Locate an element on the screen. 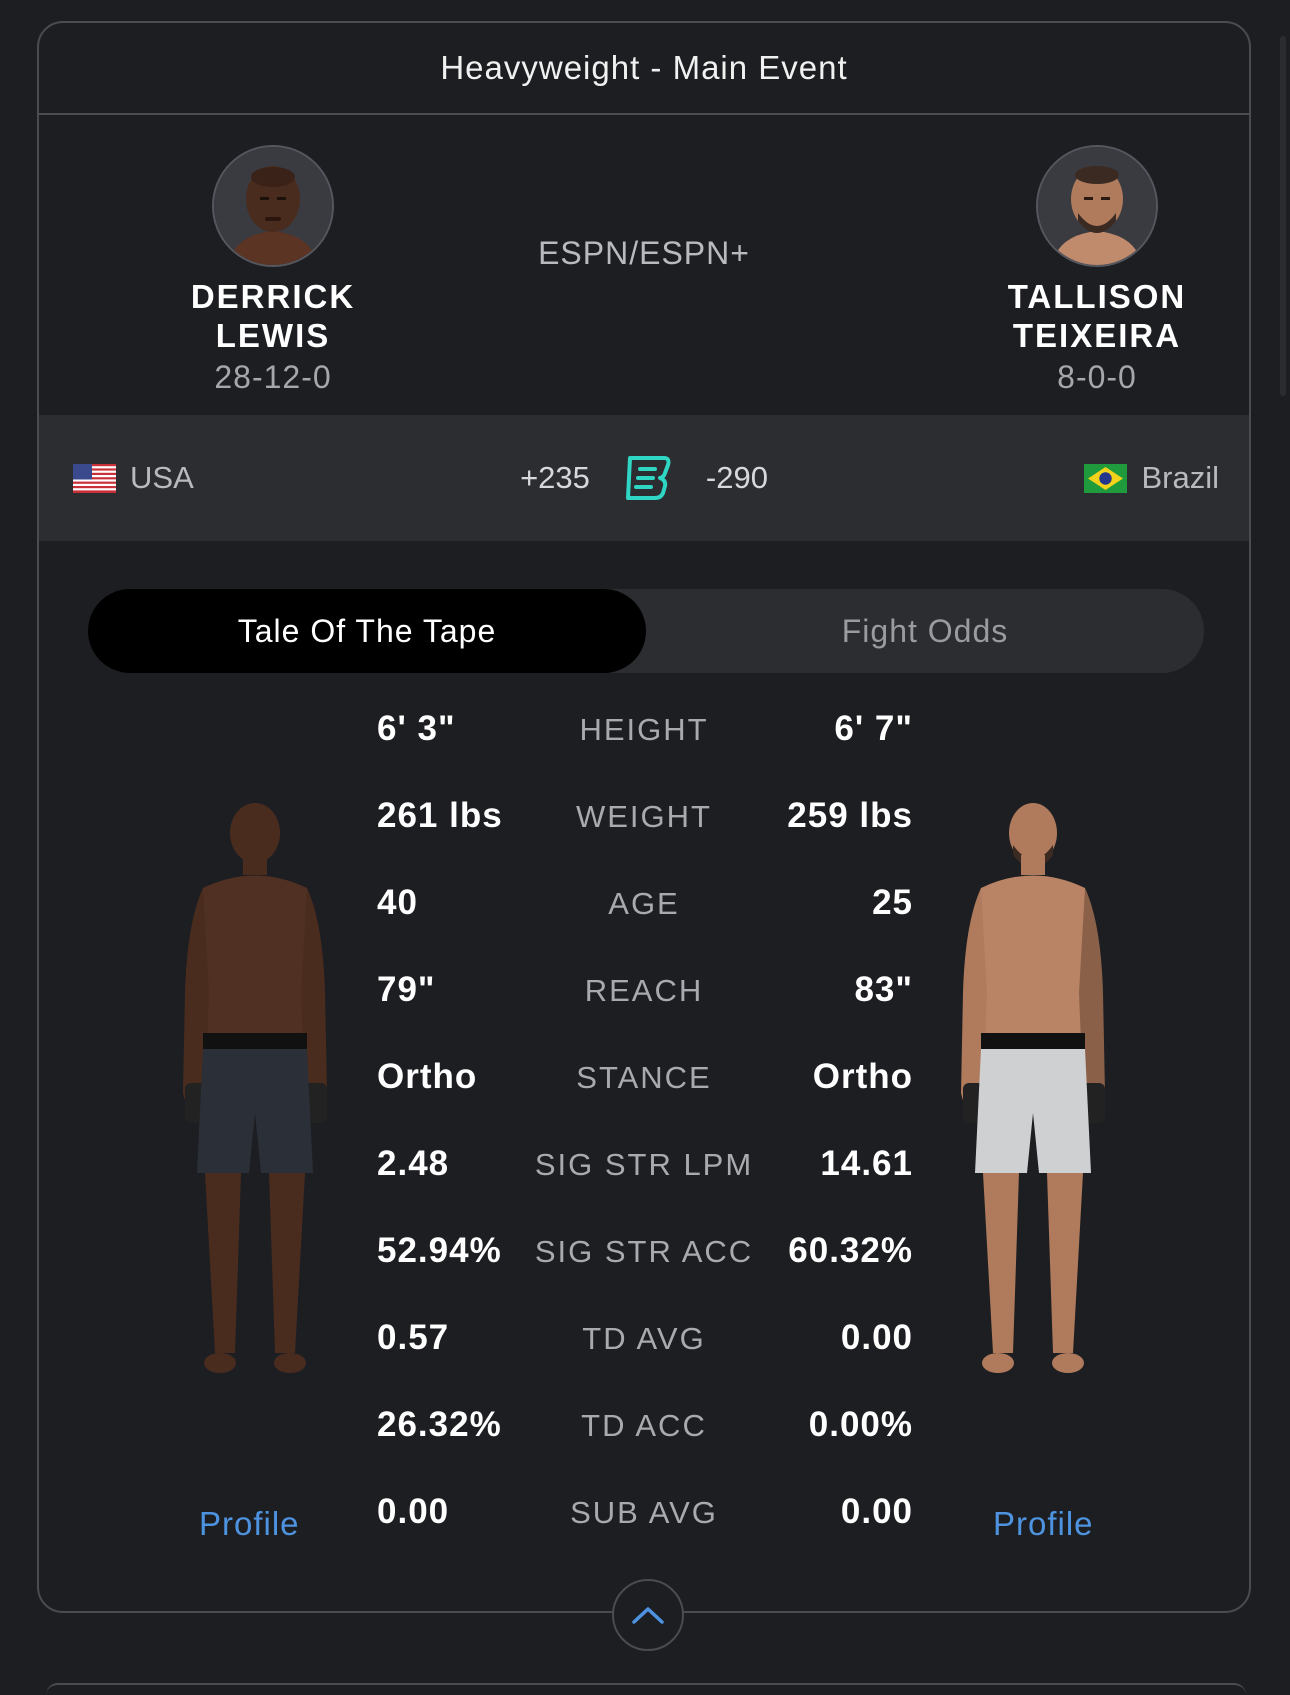 The width and height of the screenshot is (1290, 1695). stat-row-reach: 79" REACH 83" is located at coordinates (644, 1000).